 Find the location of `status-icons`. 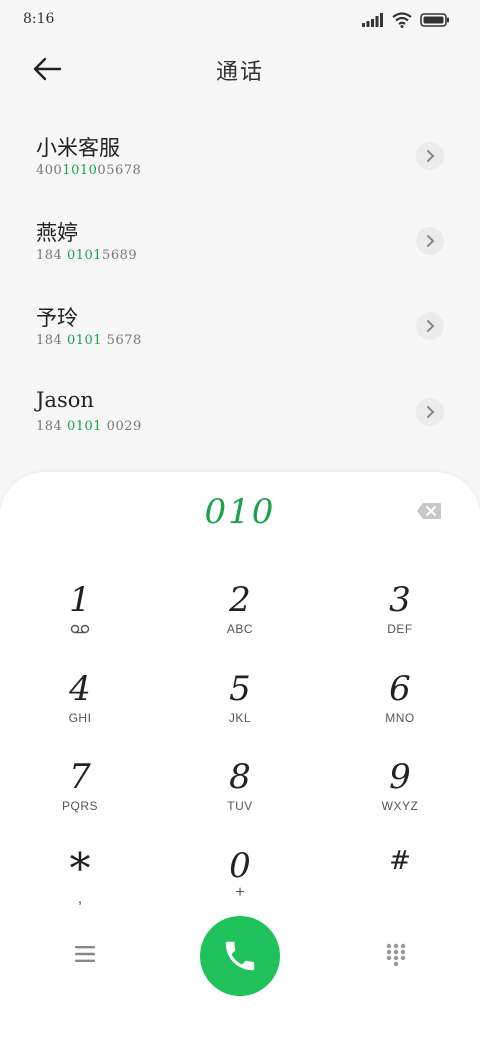

status-icons is located at coordinates (406, 20).